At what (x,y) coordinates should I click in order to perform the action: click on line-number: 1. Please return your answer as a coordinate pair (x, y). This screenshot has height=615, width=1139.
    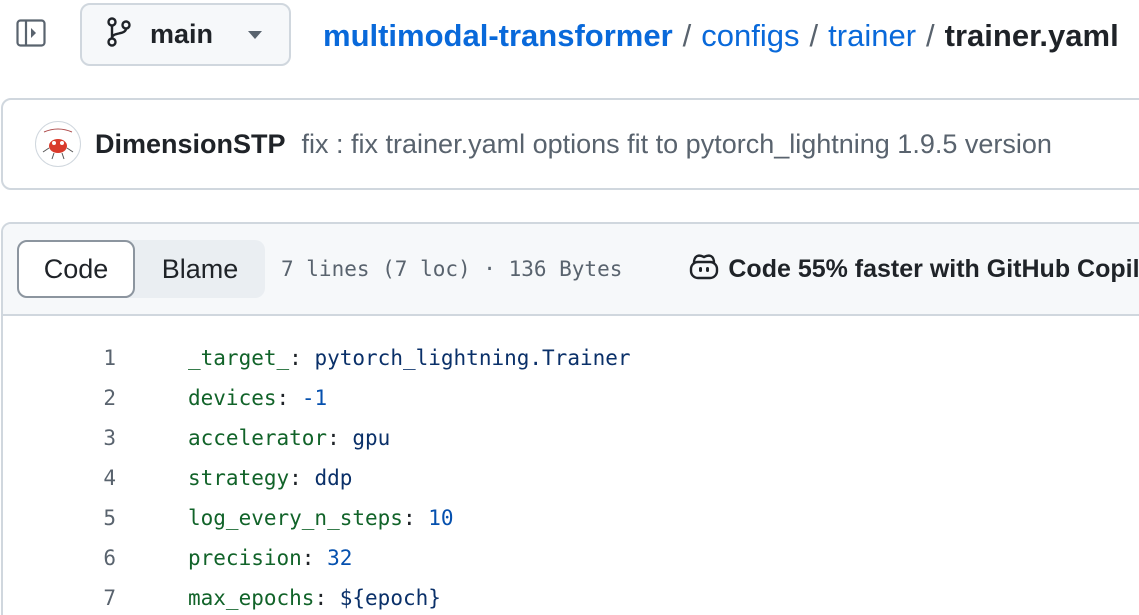
    Looking at the image, I should click on (59, 358).